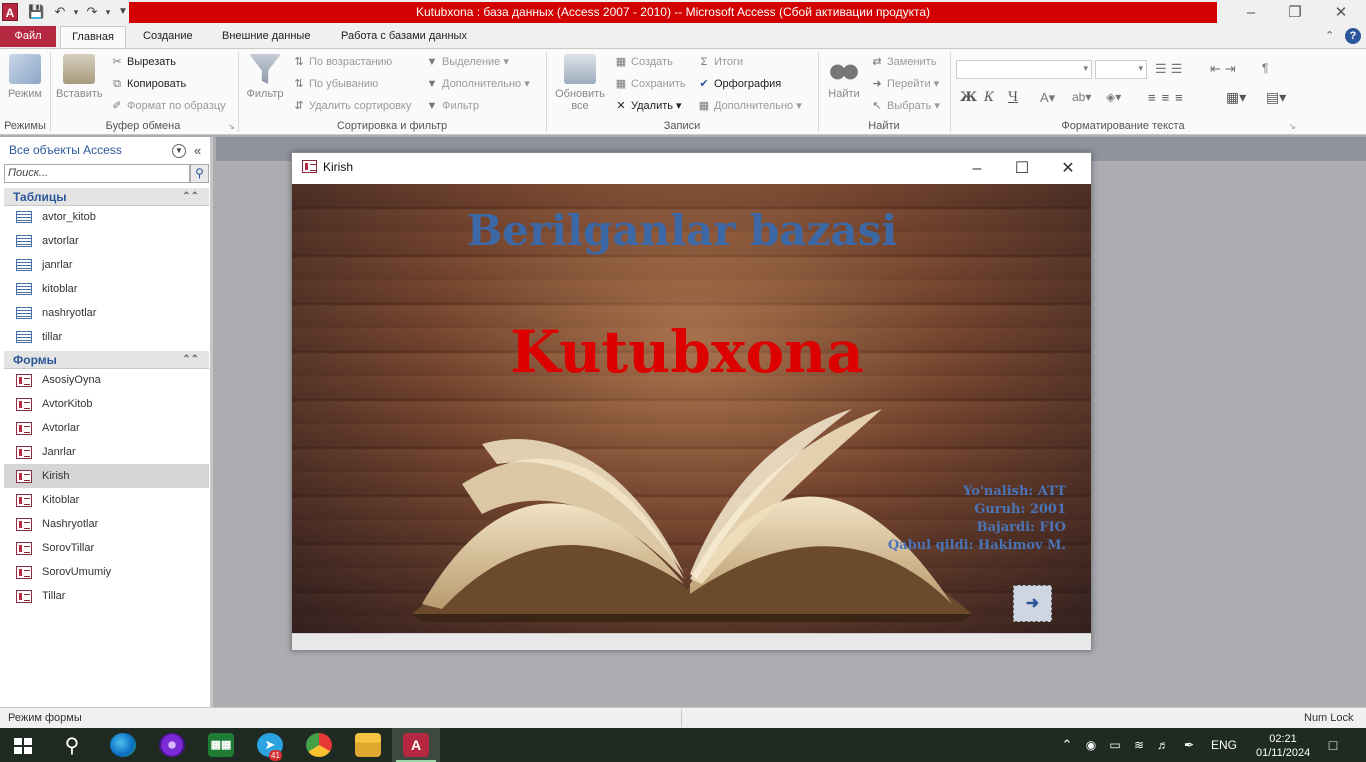 This screenshot has width=1366, height=762. I want to click on close-icon: ✕, so click(1341, 12).